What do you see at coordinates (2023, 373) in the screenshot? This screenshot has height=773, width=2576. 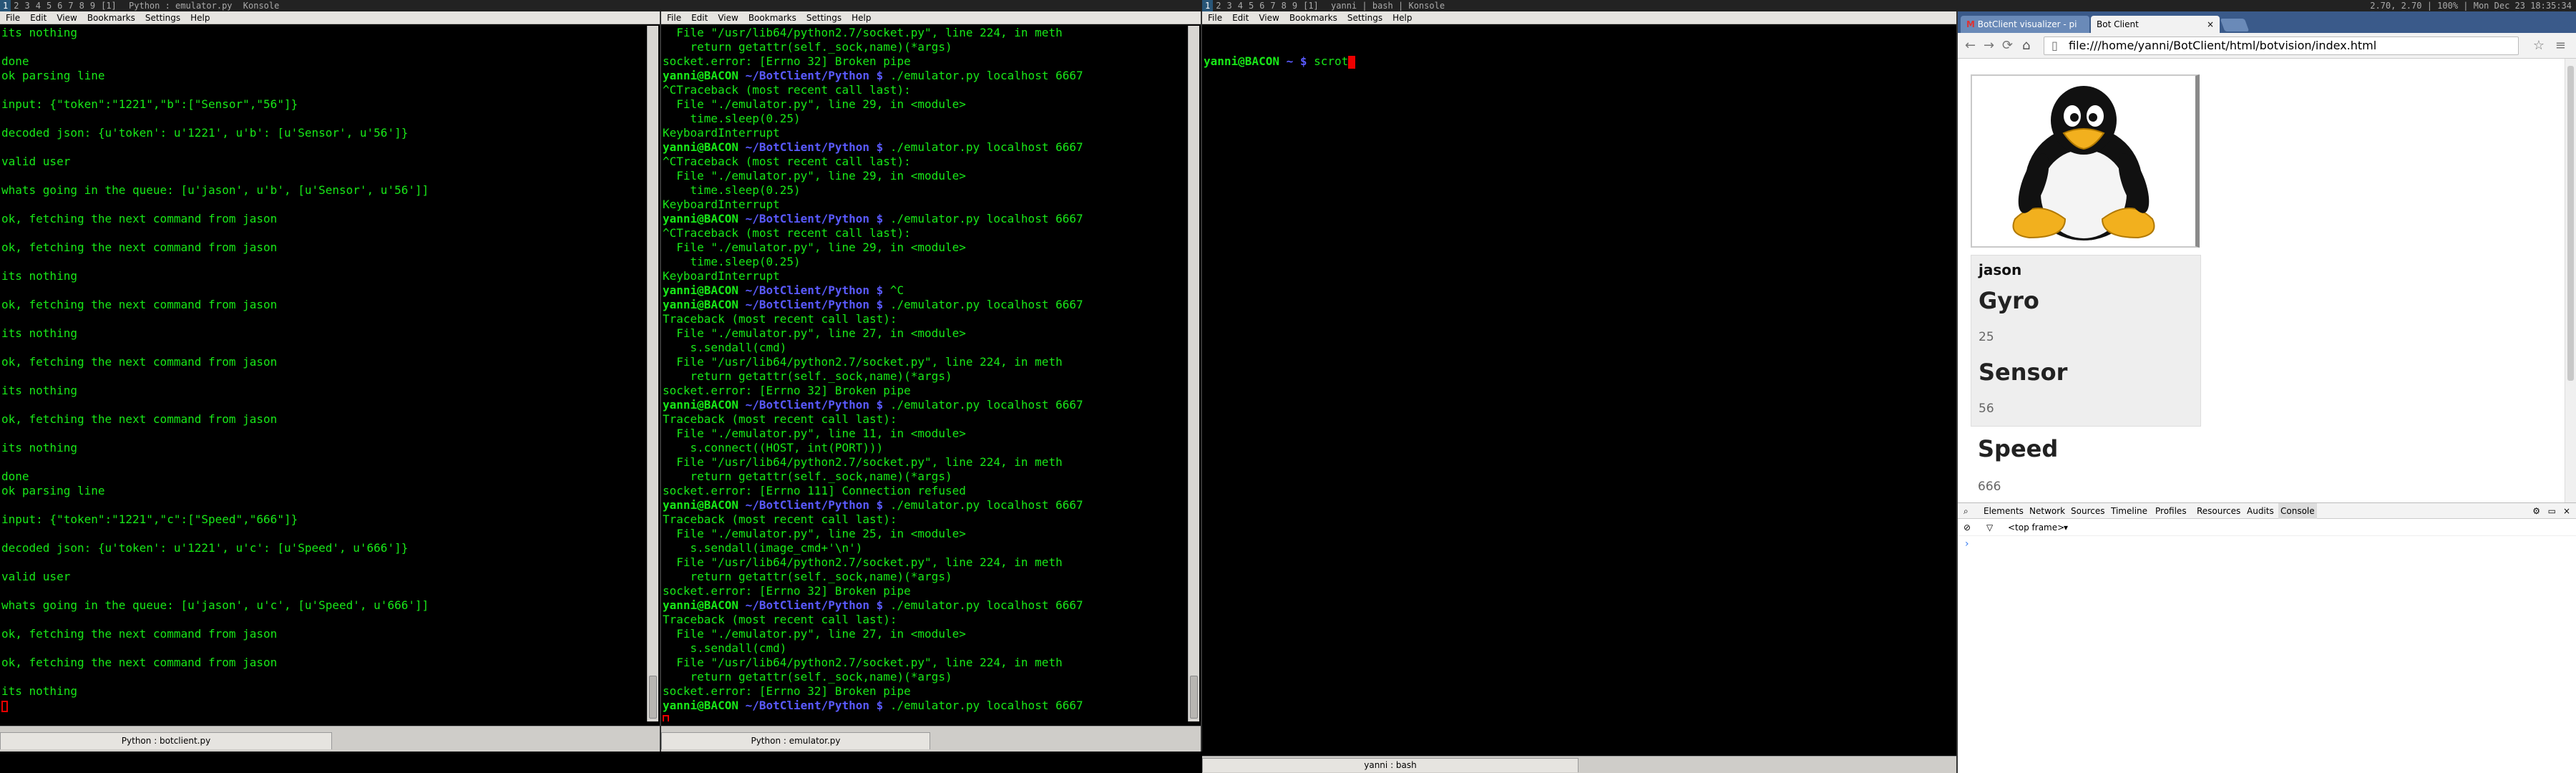 I see `sensor-sensor-title: Sensor` at bounding box center [2023, 373].